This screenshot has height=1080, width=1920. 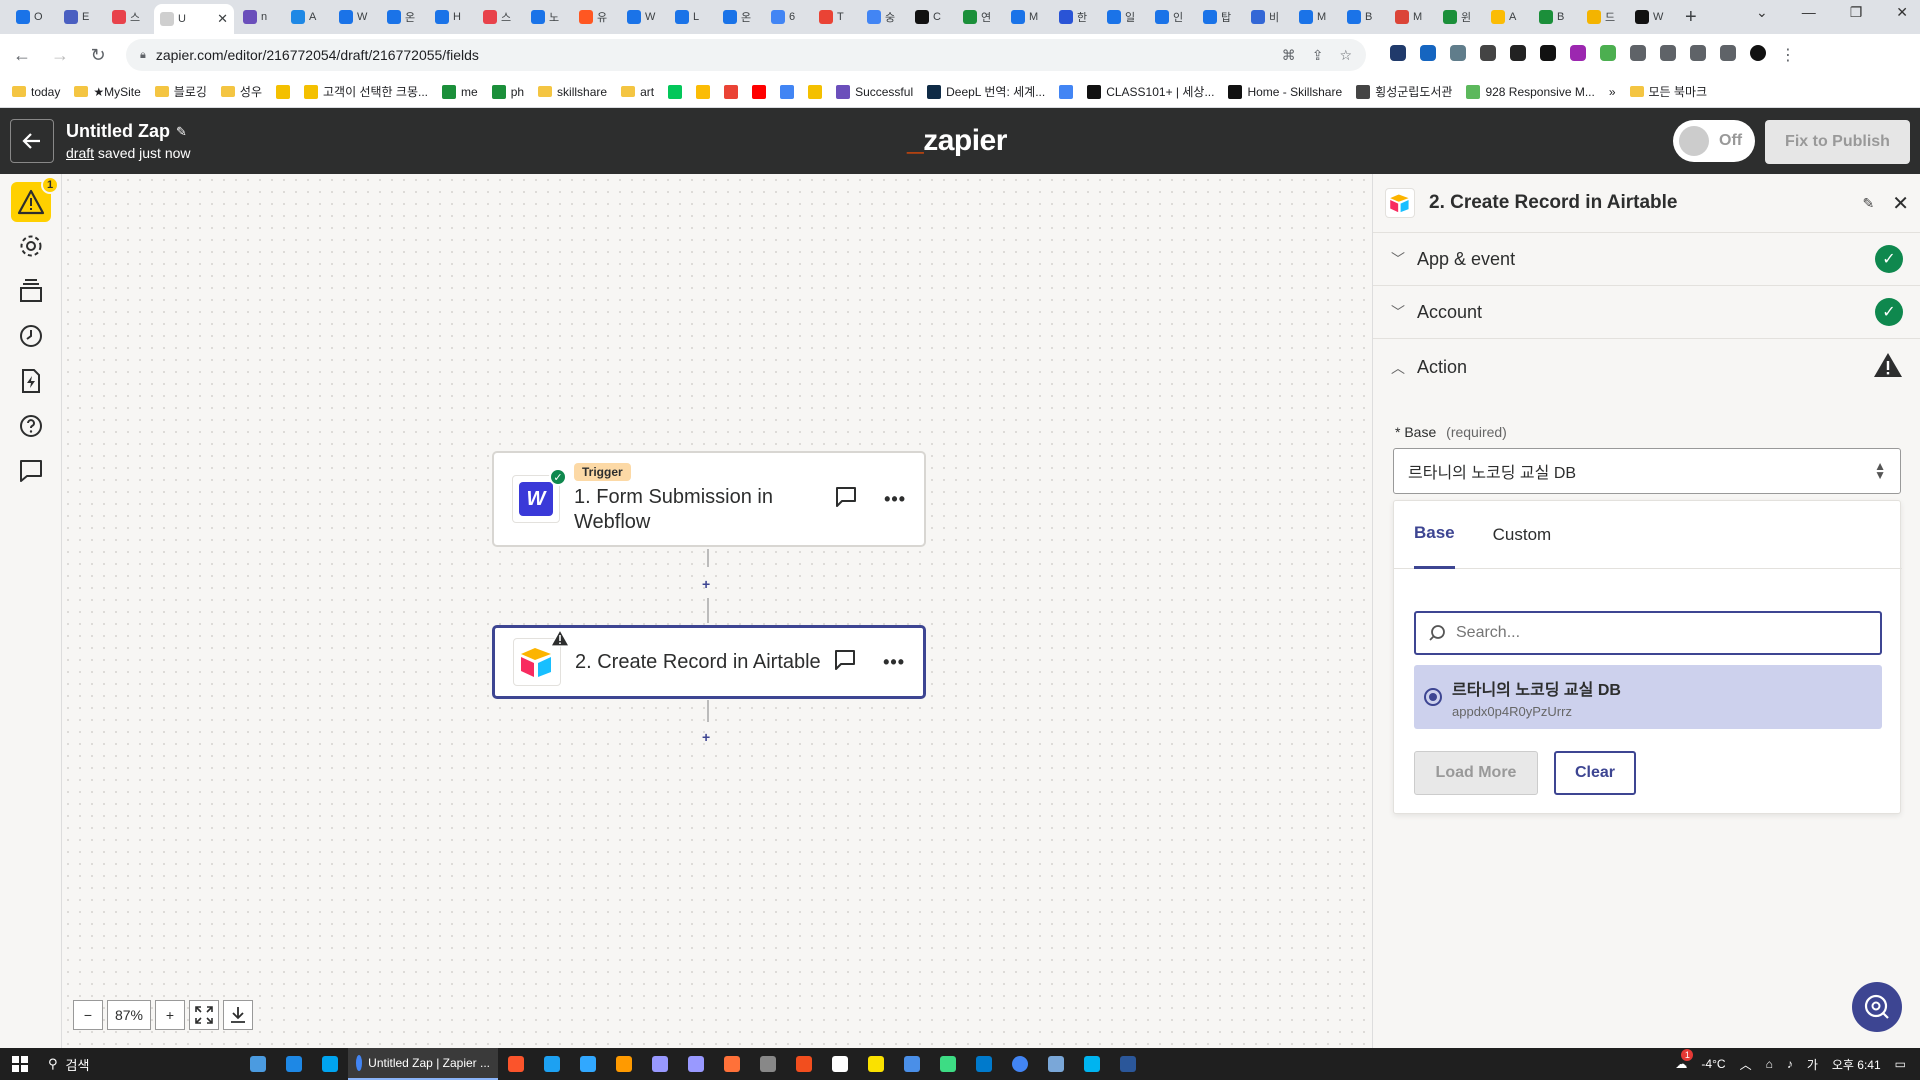 I want to click on android-studio-icon, so click(x=948, y=1064).